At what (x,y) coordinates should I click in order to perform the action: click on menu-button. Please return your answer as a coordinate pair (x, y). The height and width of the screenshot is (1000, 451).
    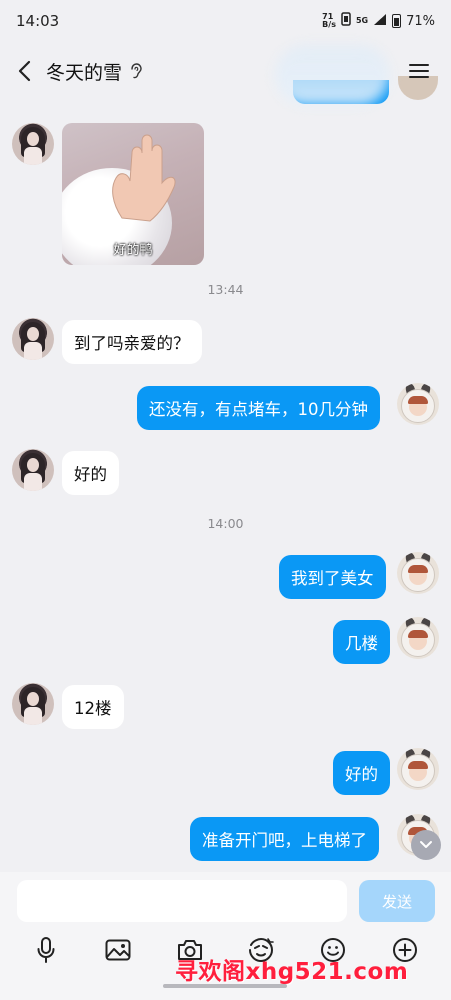
    Looking at the image, I should click on (419, 71).